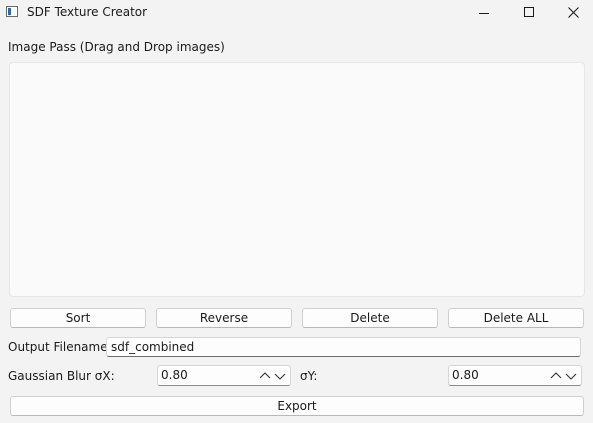  I want to click on blur-x-spinbox: 0.80, so click(224, 375).